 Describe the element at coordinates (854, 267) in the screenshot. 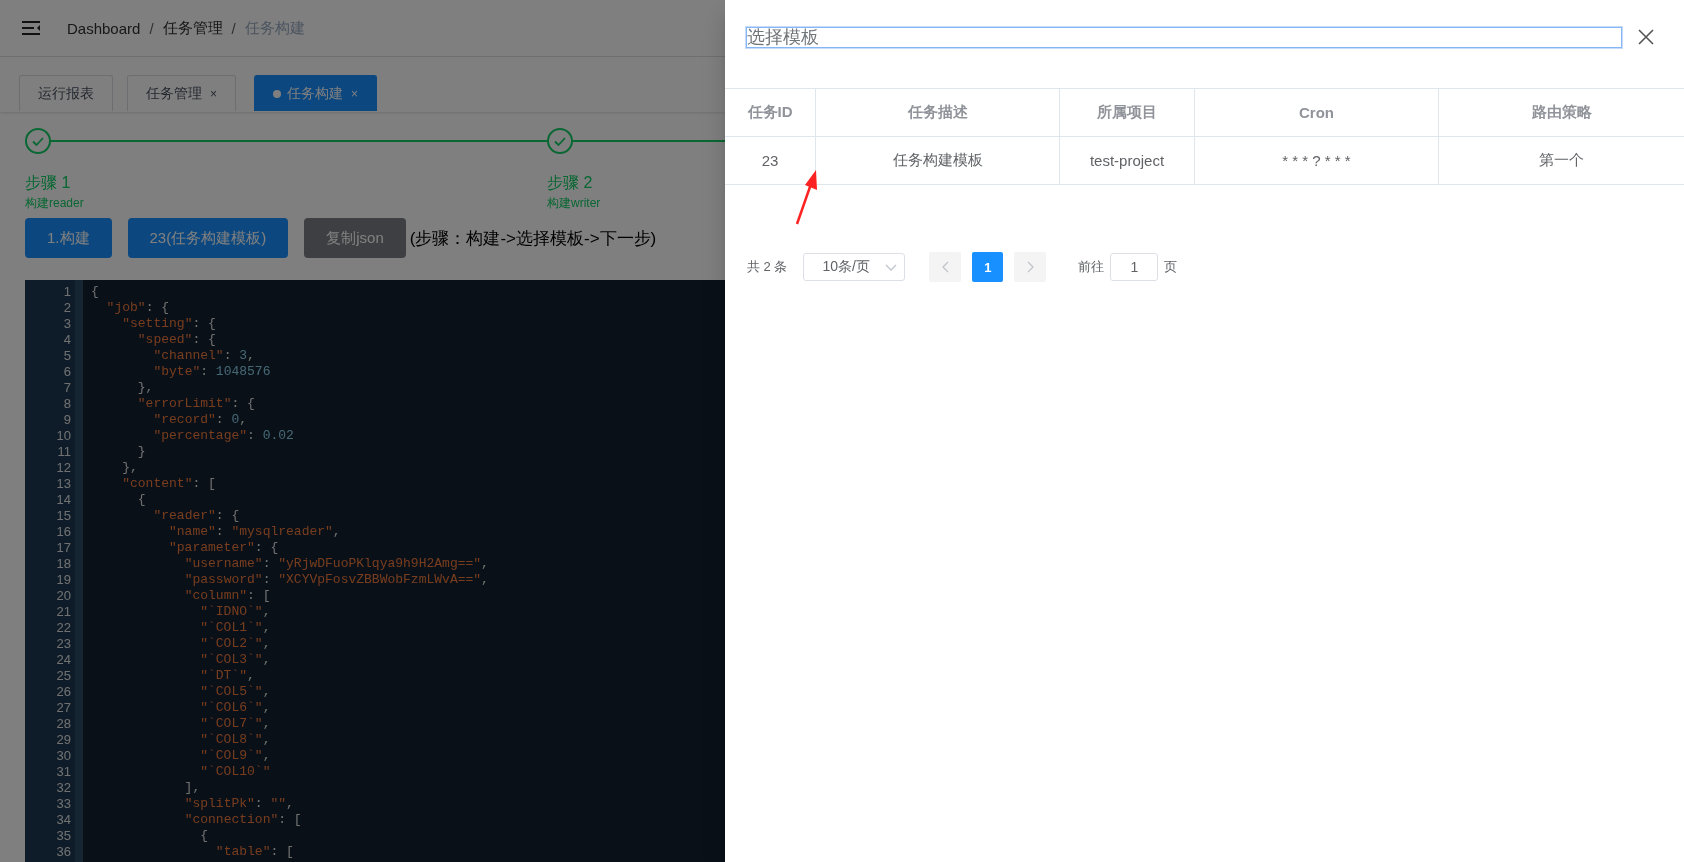

I see `page-size-select: 10条/页` at that location.